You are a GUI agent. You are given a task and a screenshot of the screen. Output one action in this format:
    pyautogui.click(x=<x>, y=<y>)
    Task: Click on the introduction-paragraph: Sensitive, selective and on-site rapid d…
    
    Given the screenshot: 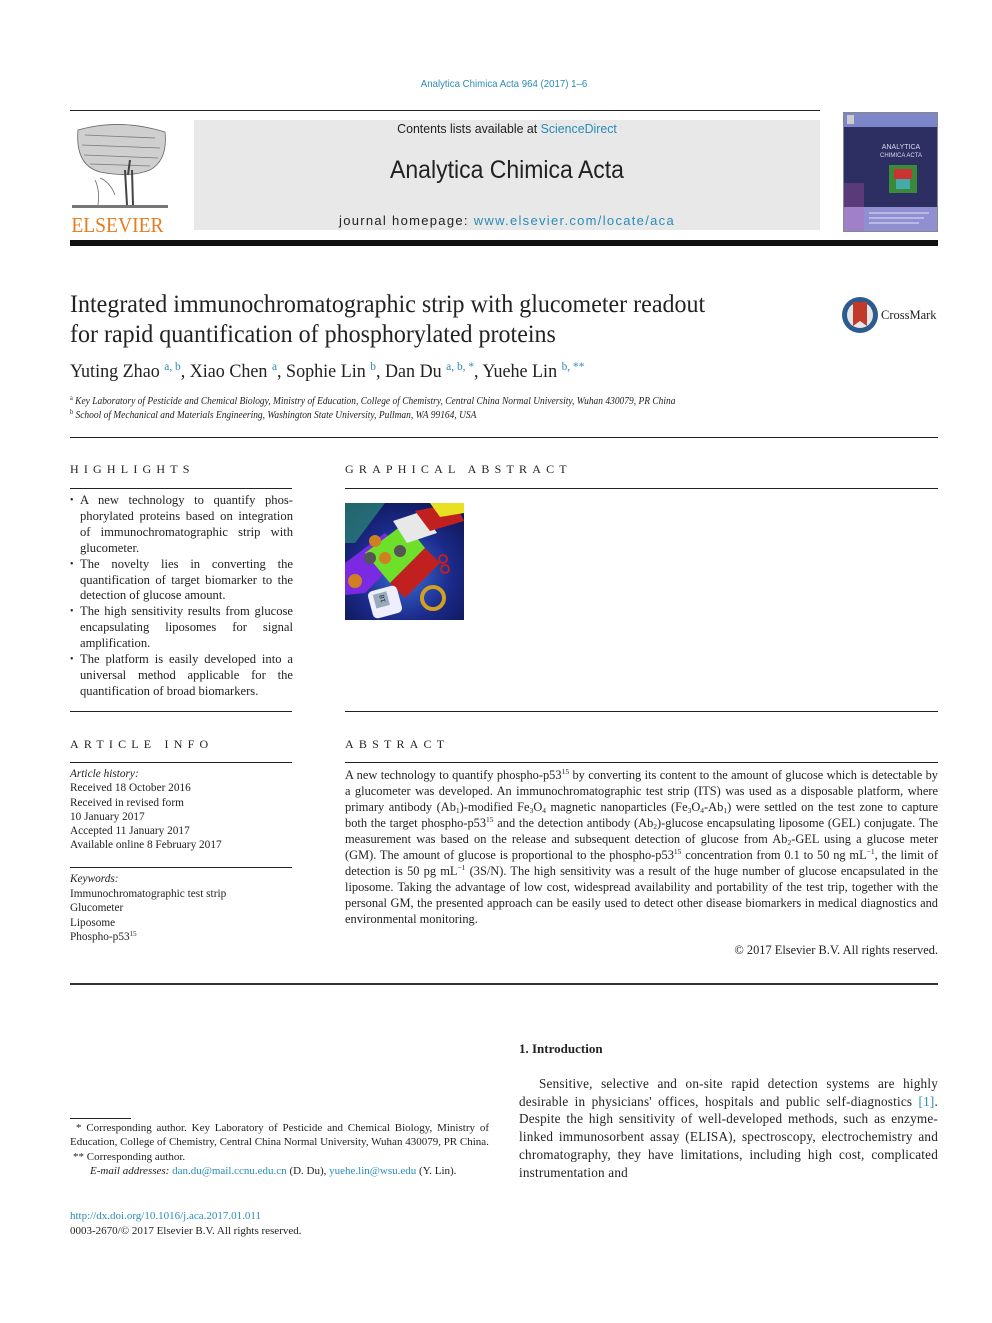 What is the action you would take?
    pyautogui.click(x=728, y=1128)
    